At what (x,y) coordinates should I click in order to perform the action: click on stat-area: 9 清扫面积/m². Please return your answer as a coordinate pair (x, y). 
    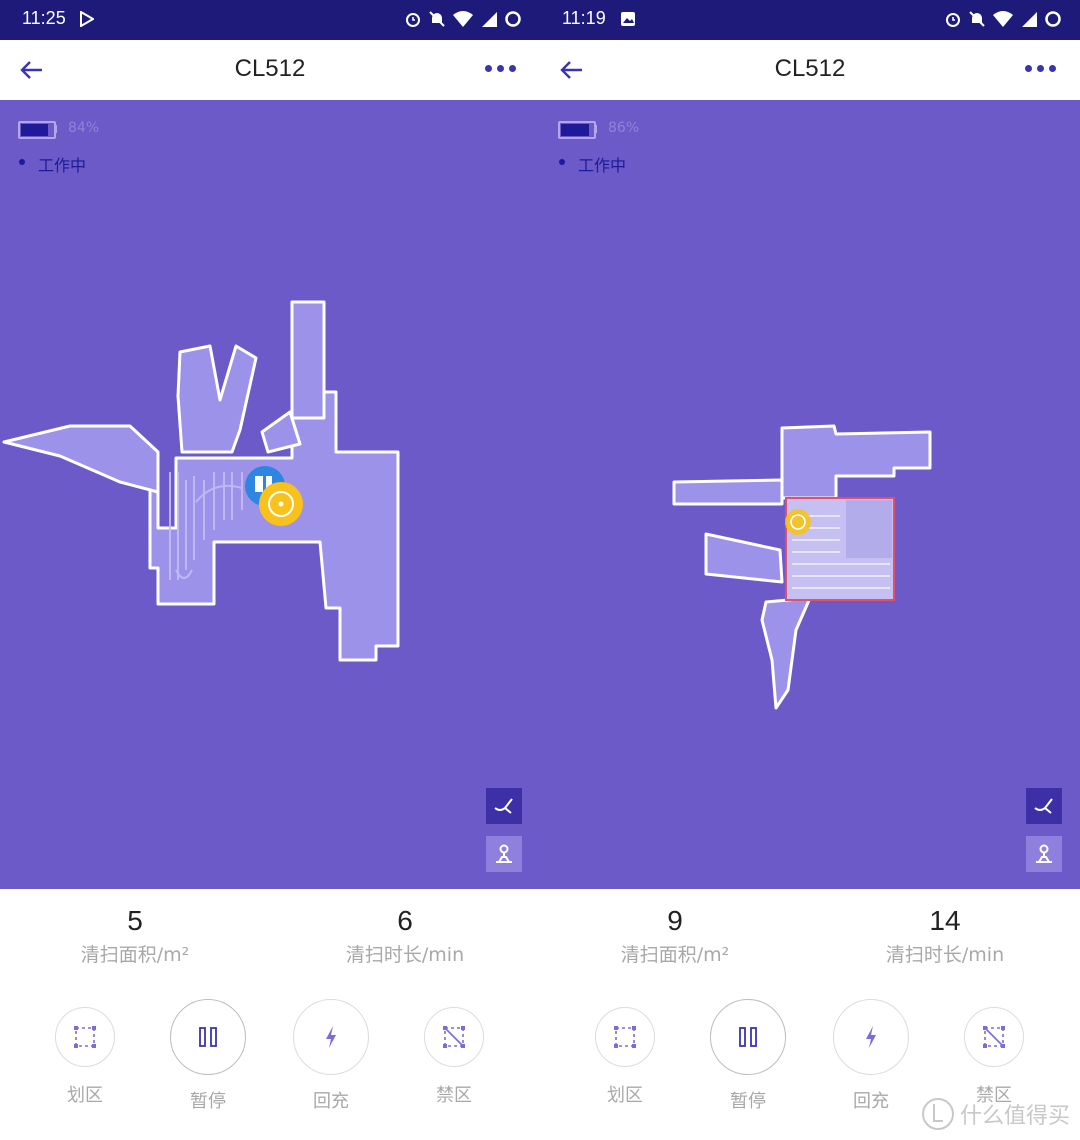
    Looking at the image, I should click on (675, 935).